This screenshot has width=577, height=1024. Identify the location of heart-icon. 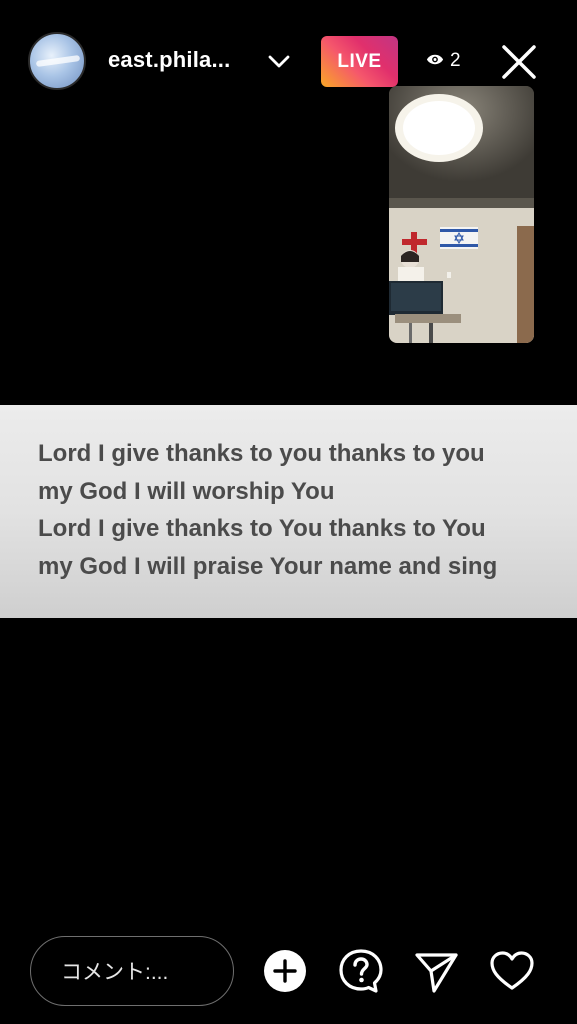
(512, 971).